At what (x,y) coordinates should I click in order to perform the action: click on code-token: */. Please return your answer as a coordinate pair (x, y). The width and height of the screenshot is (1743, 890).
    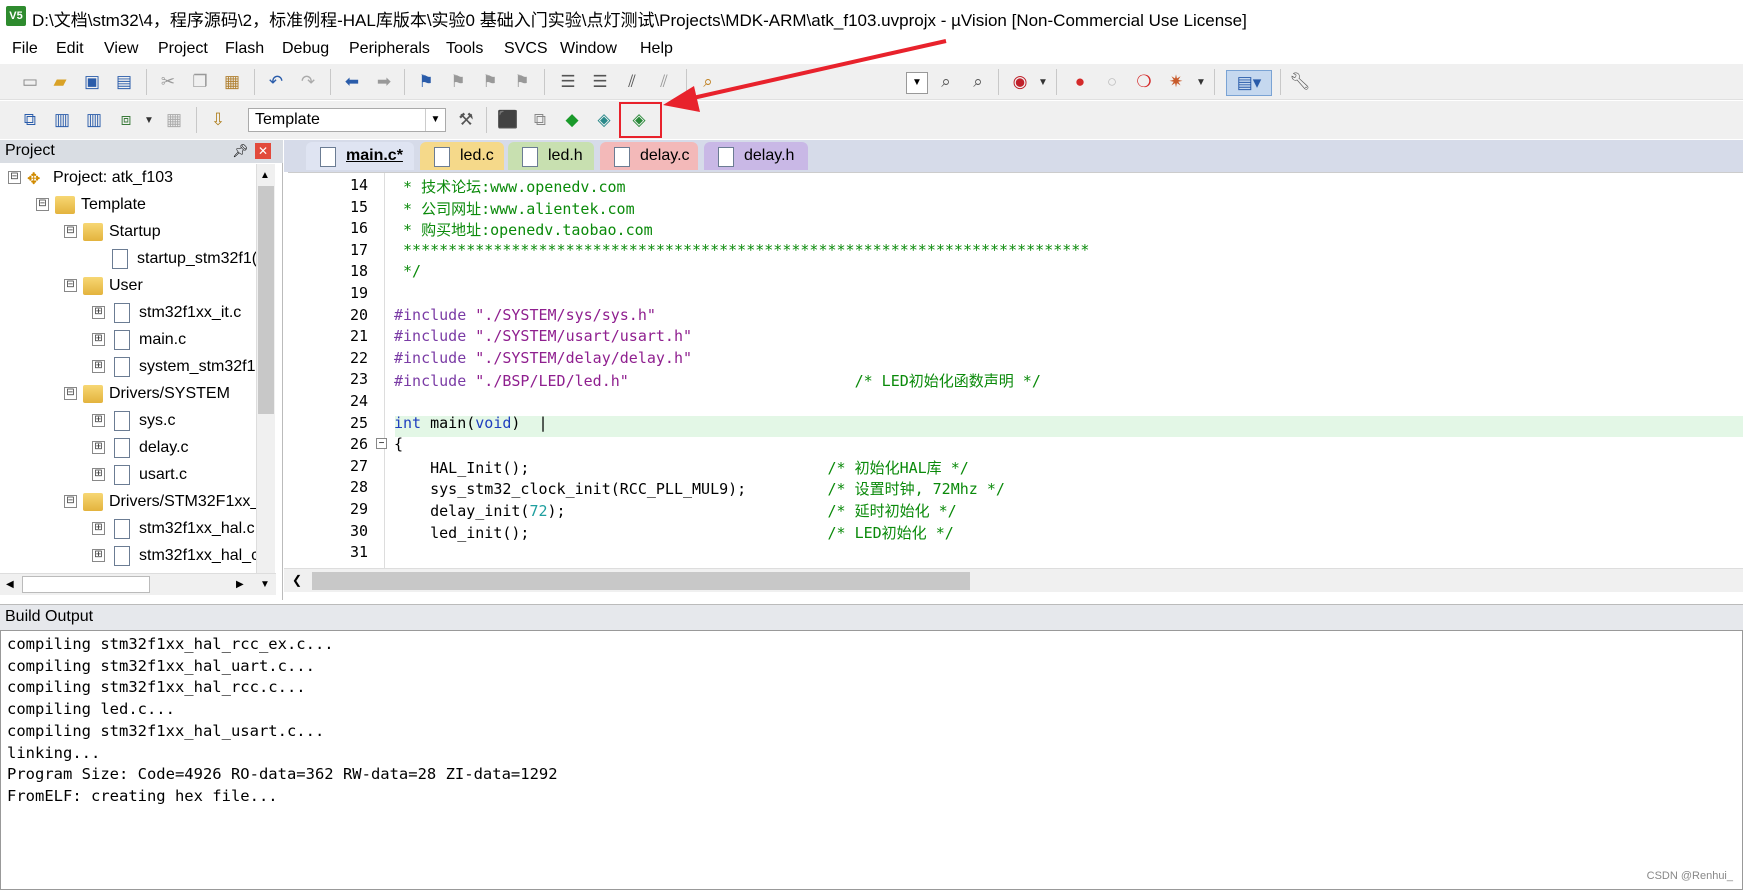
    Looking at the image, I should click on (408, 271).